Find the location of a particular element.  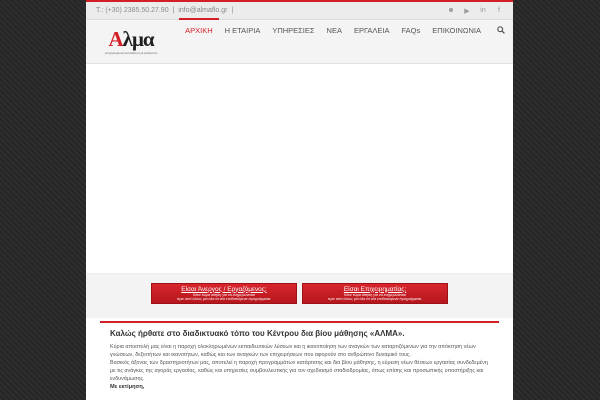

user-icon: ☻ is located at coordinates (451, 10).